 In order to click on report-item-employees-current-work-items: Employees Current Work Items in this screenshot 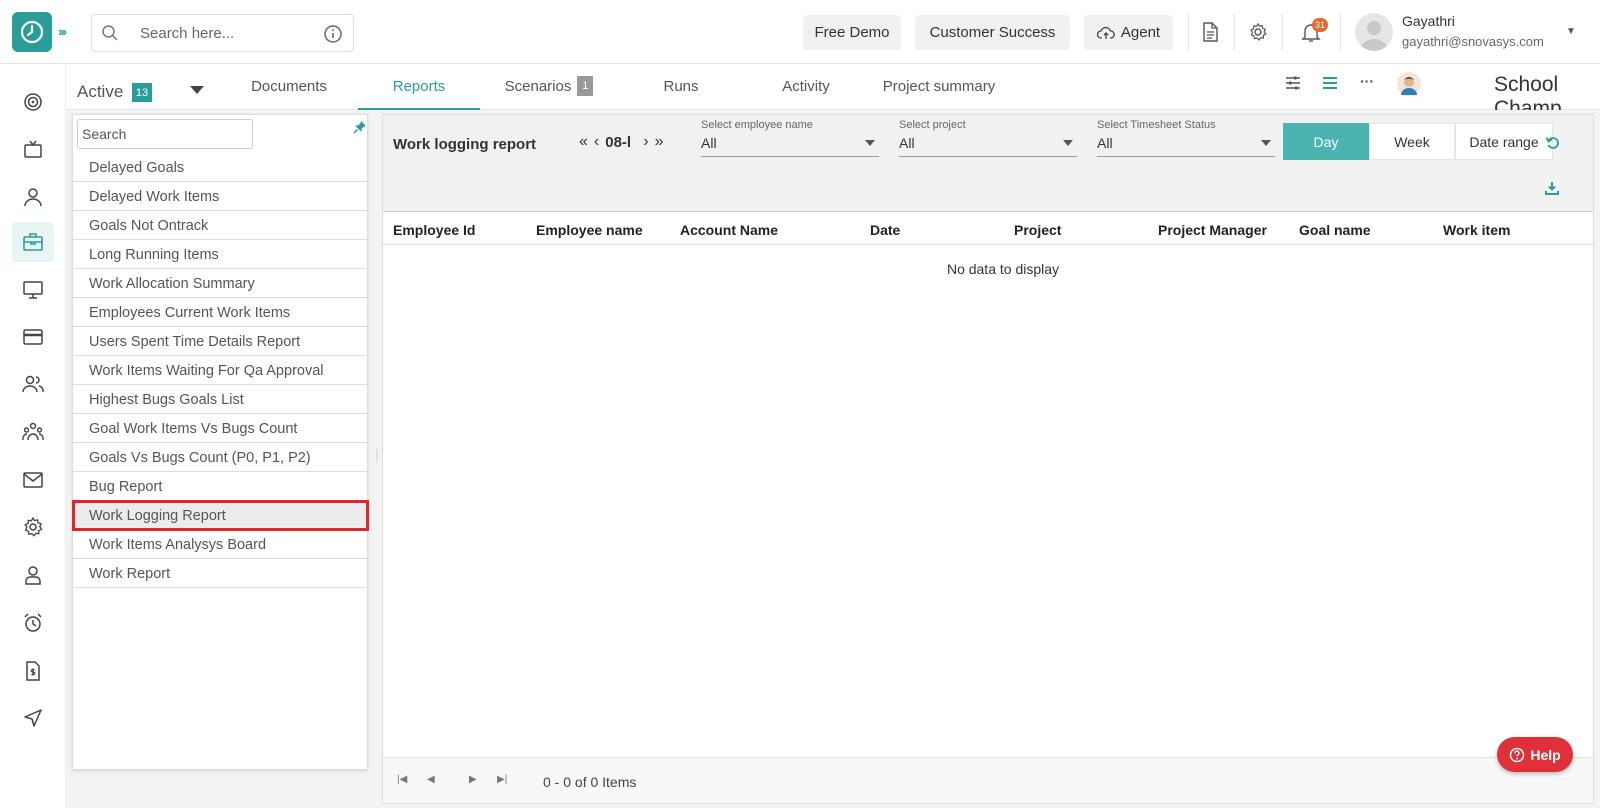, I will do `click(220, 312)`.